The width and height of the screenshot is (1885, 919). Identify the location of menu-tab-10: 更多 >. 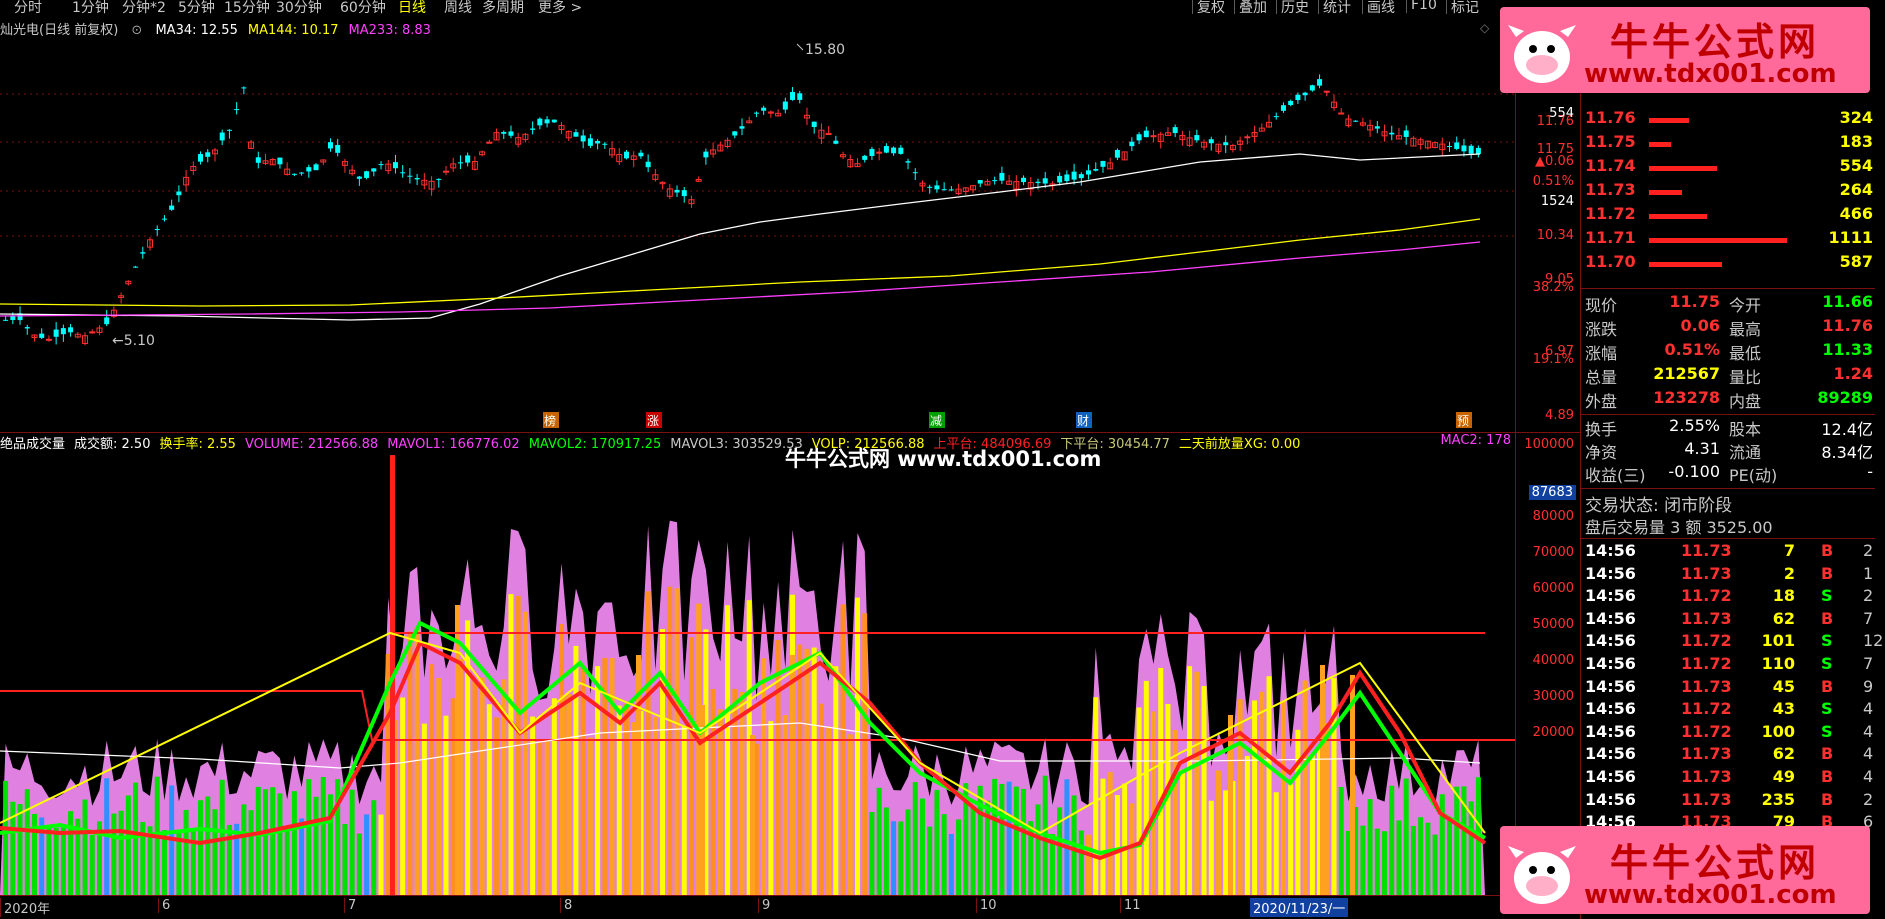
(560, 7).